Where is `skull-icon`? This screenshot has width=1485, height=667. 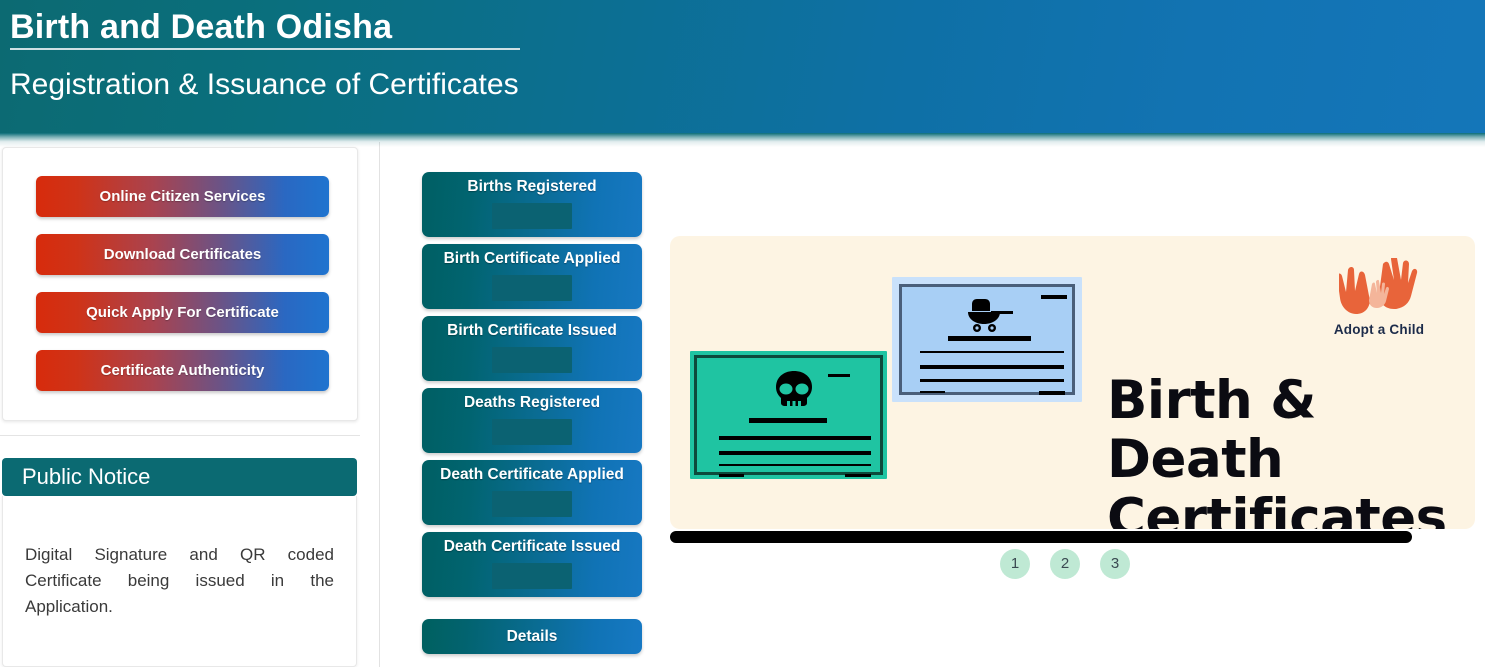
skull-icon is located at coordinates (794, 389).